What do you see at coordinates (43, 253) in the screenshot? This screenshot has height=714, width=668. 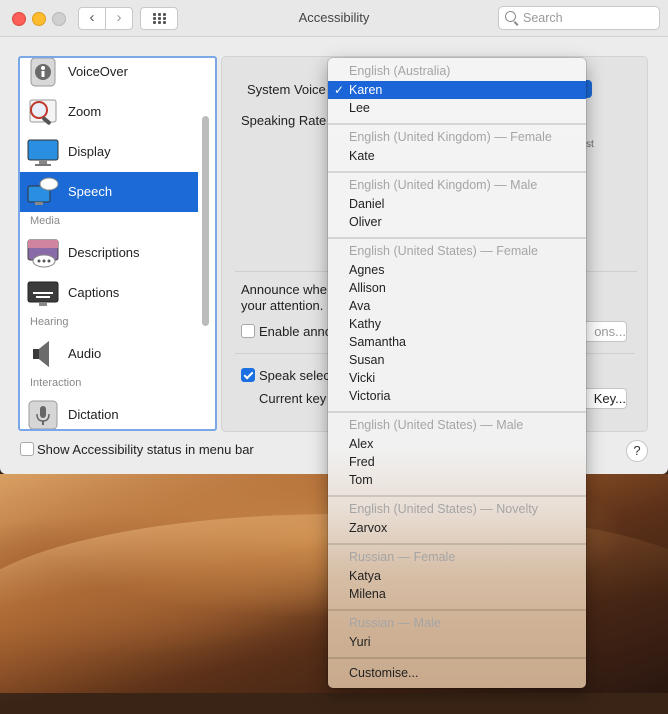 I see `descriptions-icon` at bounding box center [43, 253].